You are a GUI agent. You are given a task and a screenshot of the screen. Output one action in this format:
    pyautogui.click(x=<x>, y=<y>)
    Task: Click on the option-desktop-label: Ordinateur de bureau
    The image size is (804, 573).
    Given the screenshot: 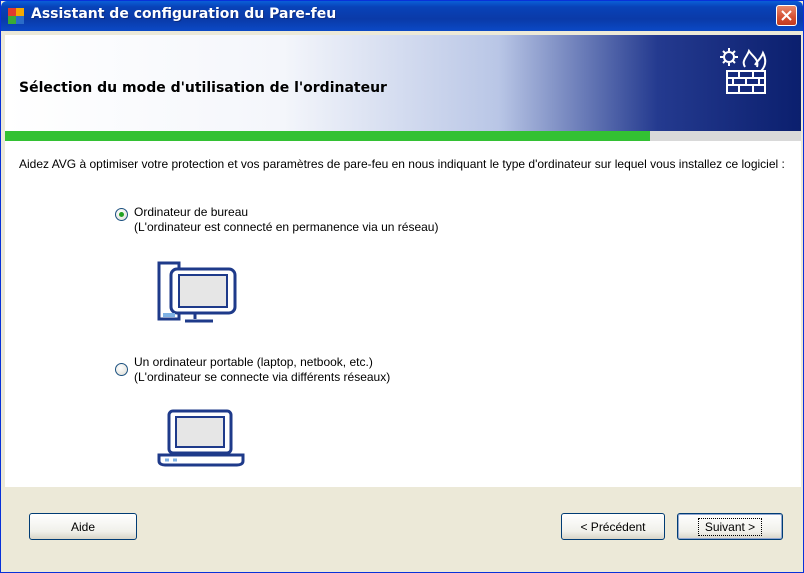 What is the action you would take?
    pyautogui.click(x=191, y=212)
    